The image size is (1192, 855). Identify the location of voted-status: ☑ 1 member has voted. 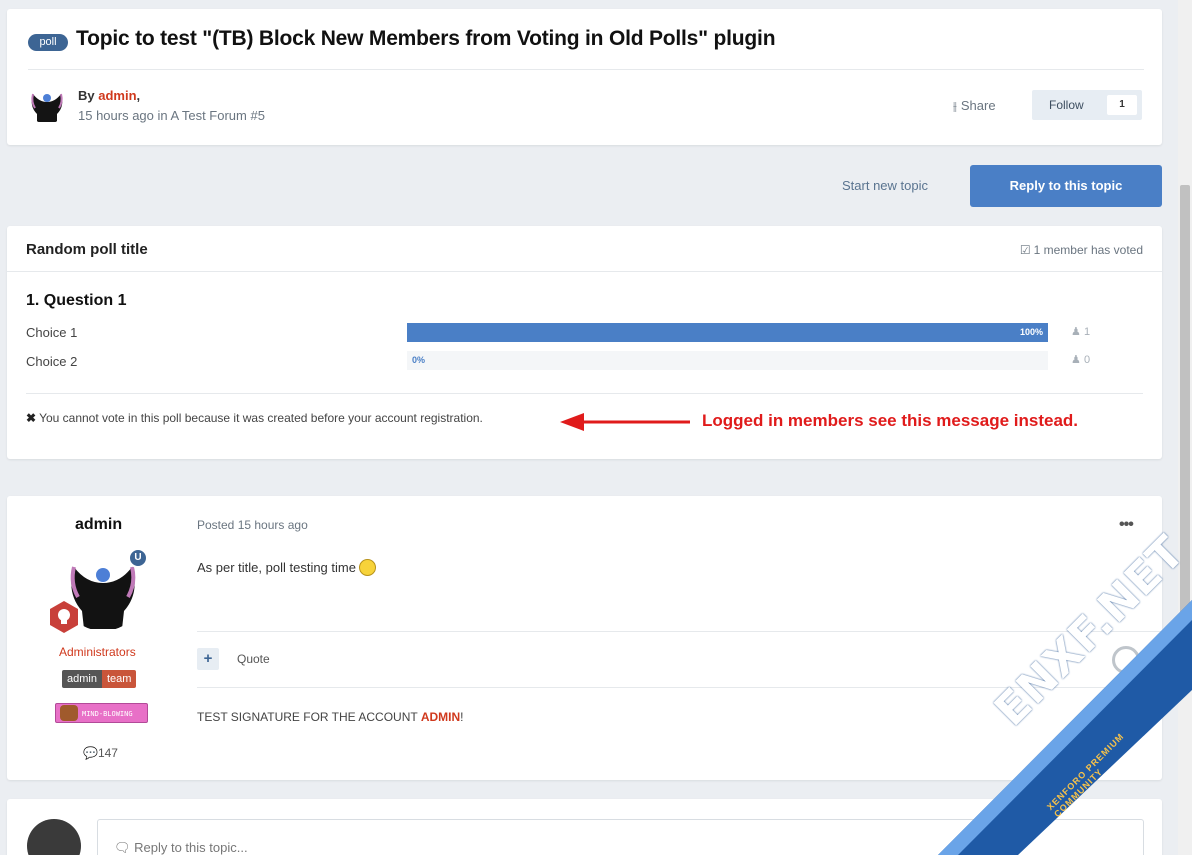
(1081, 250).